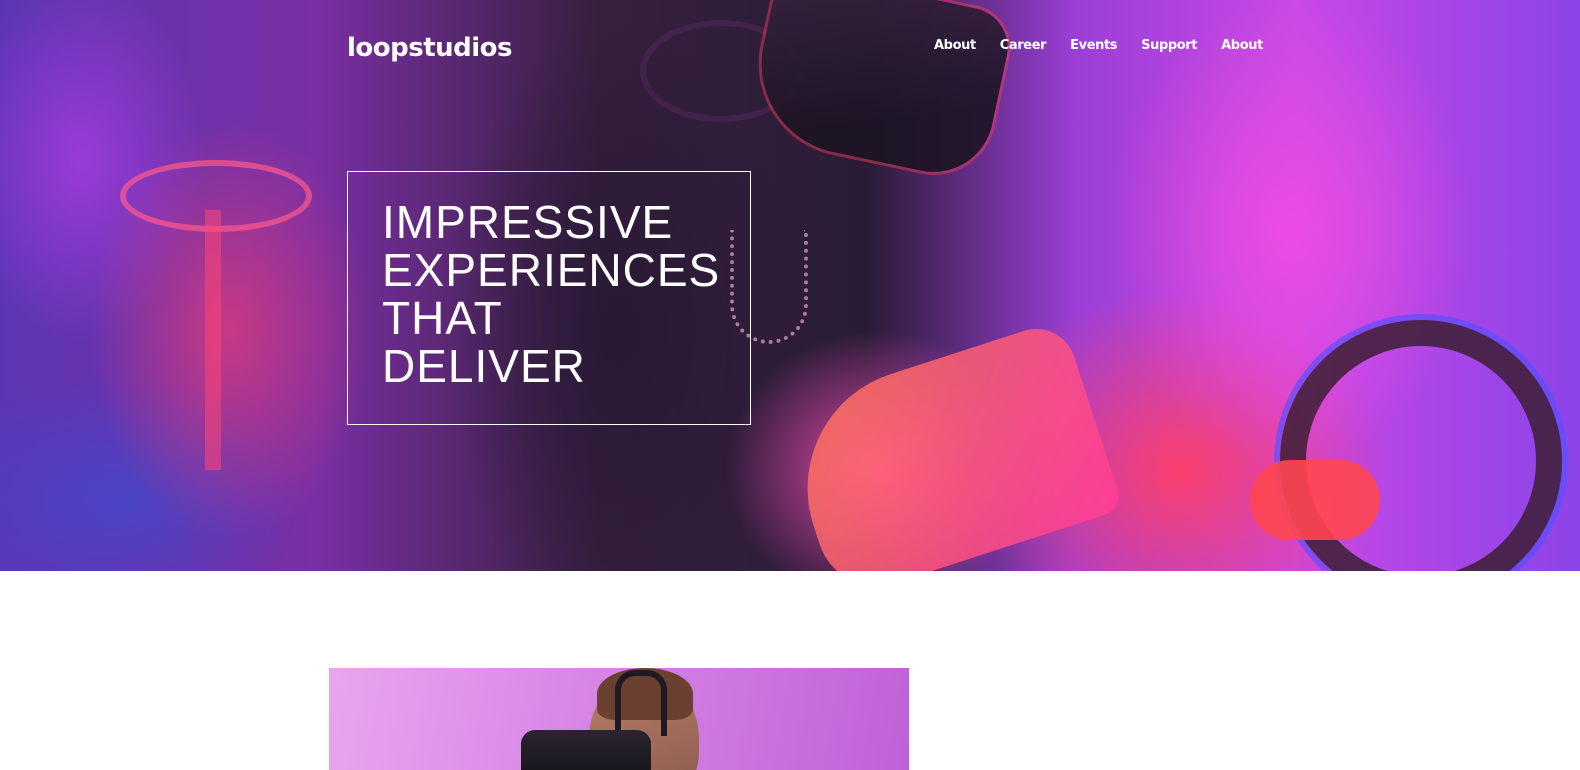 Image resolution: width=1580 pixels, height=770 pixels. Describe the element at coordinates (430, 48) in the screenshot. I see `logo: loopstudios` at that location.